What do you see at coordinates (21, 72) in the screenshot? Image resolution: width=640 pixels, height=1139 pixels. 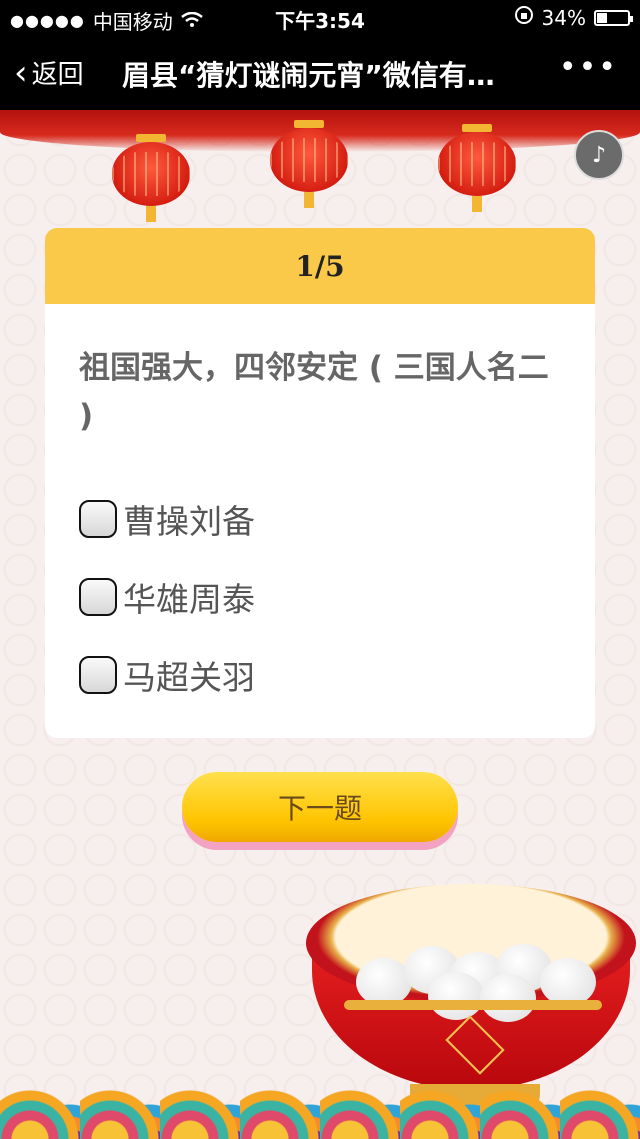 I see `chevron-left-icon: ‹` at bounding box center [21, 72].